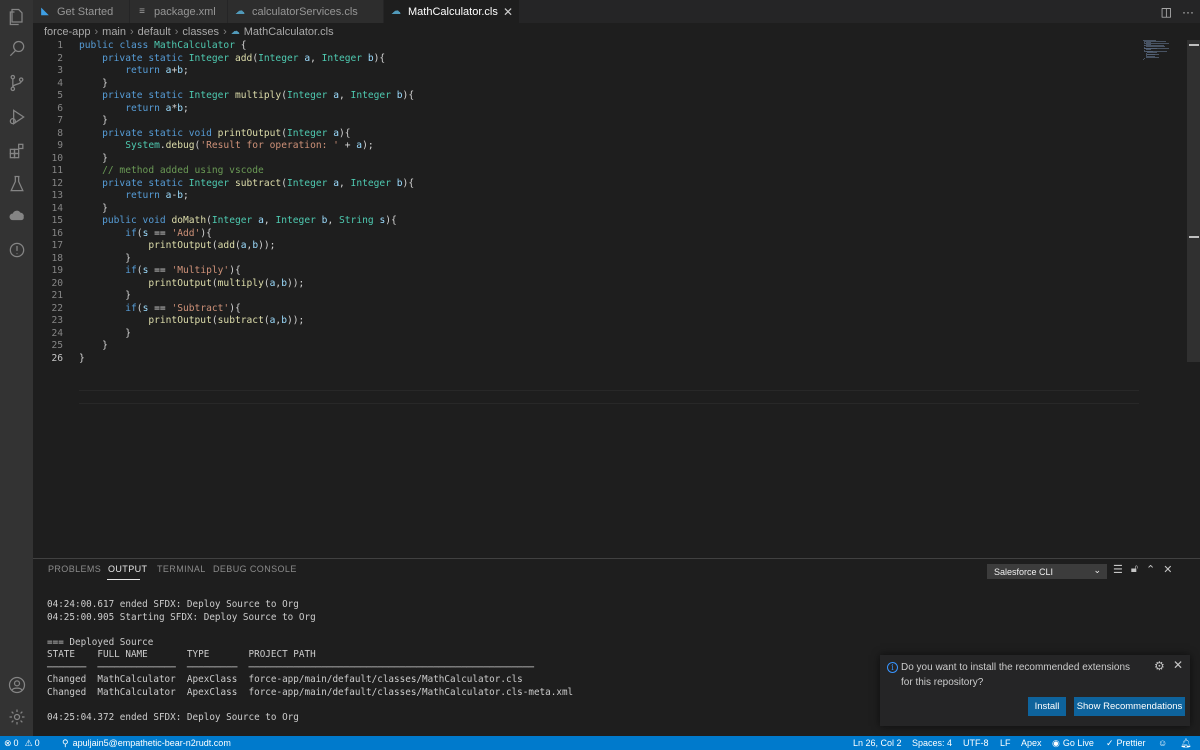 The image size is (1200, 750). I want to click on tab-problems: PROBLEMS, so click(74, 569).